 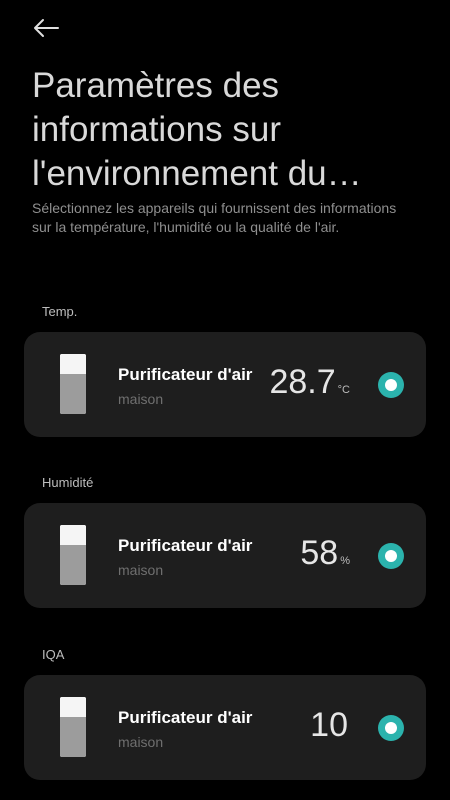 What do you see at coordinates (68, 482) in the screenshot?
I see `section-label-humidity: Humidité` at bounding box center [68, 482].